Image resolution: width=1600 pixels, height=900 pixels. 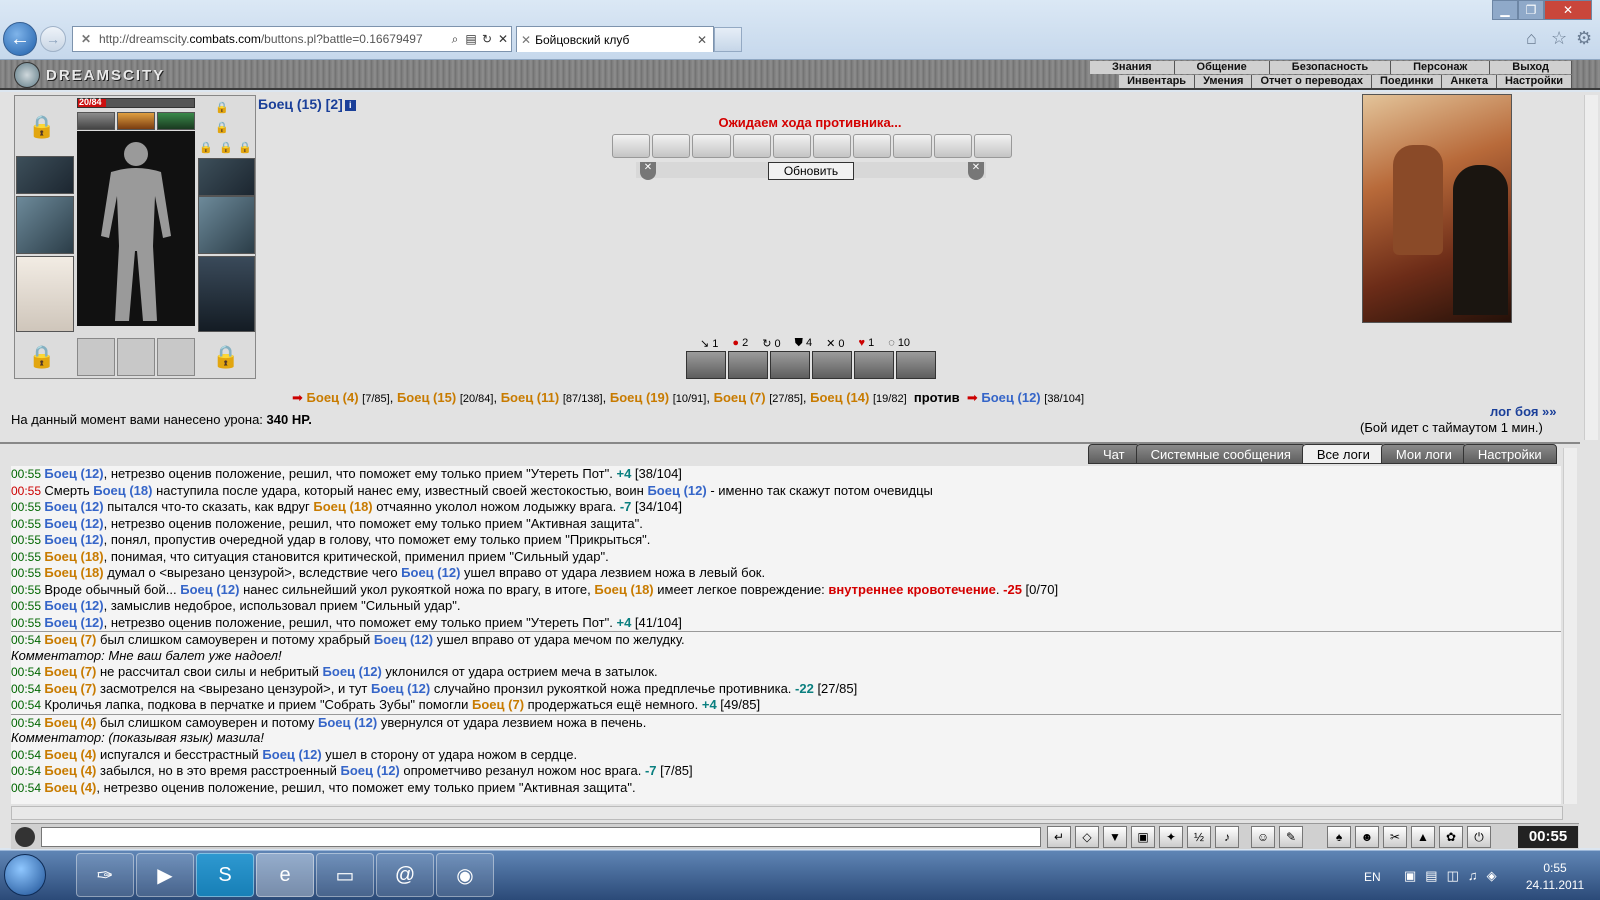 What do you see at coordinates (465, 875) in the screenshot?
I see `chrome-icon: ◉` at bounding box center [465, 875].